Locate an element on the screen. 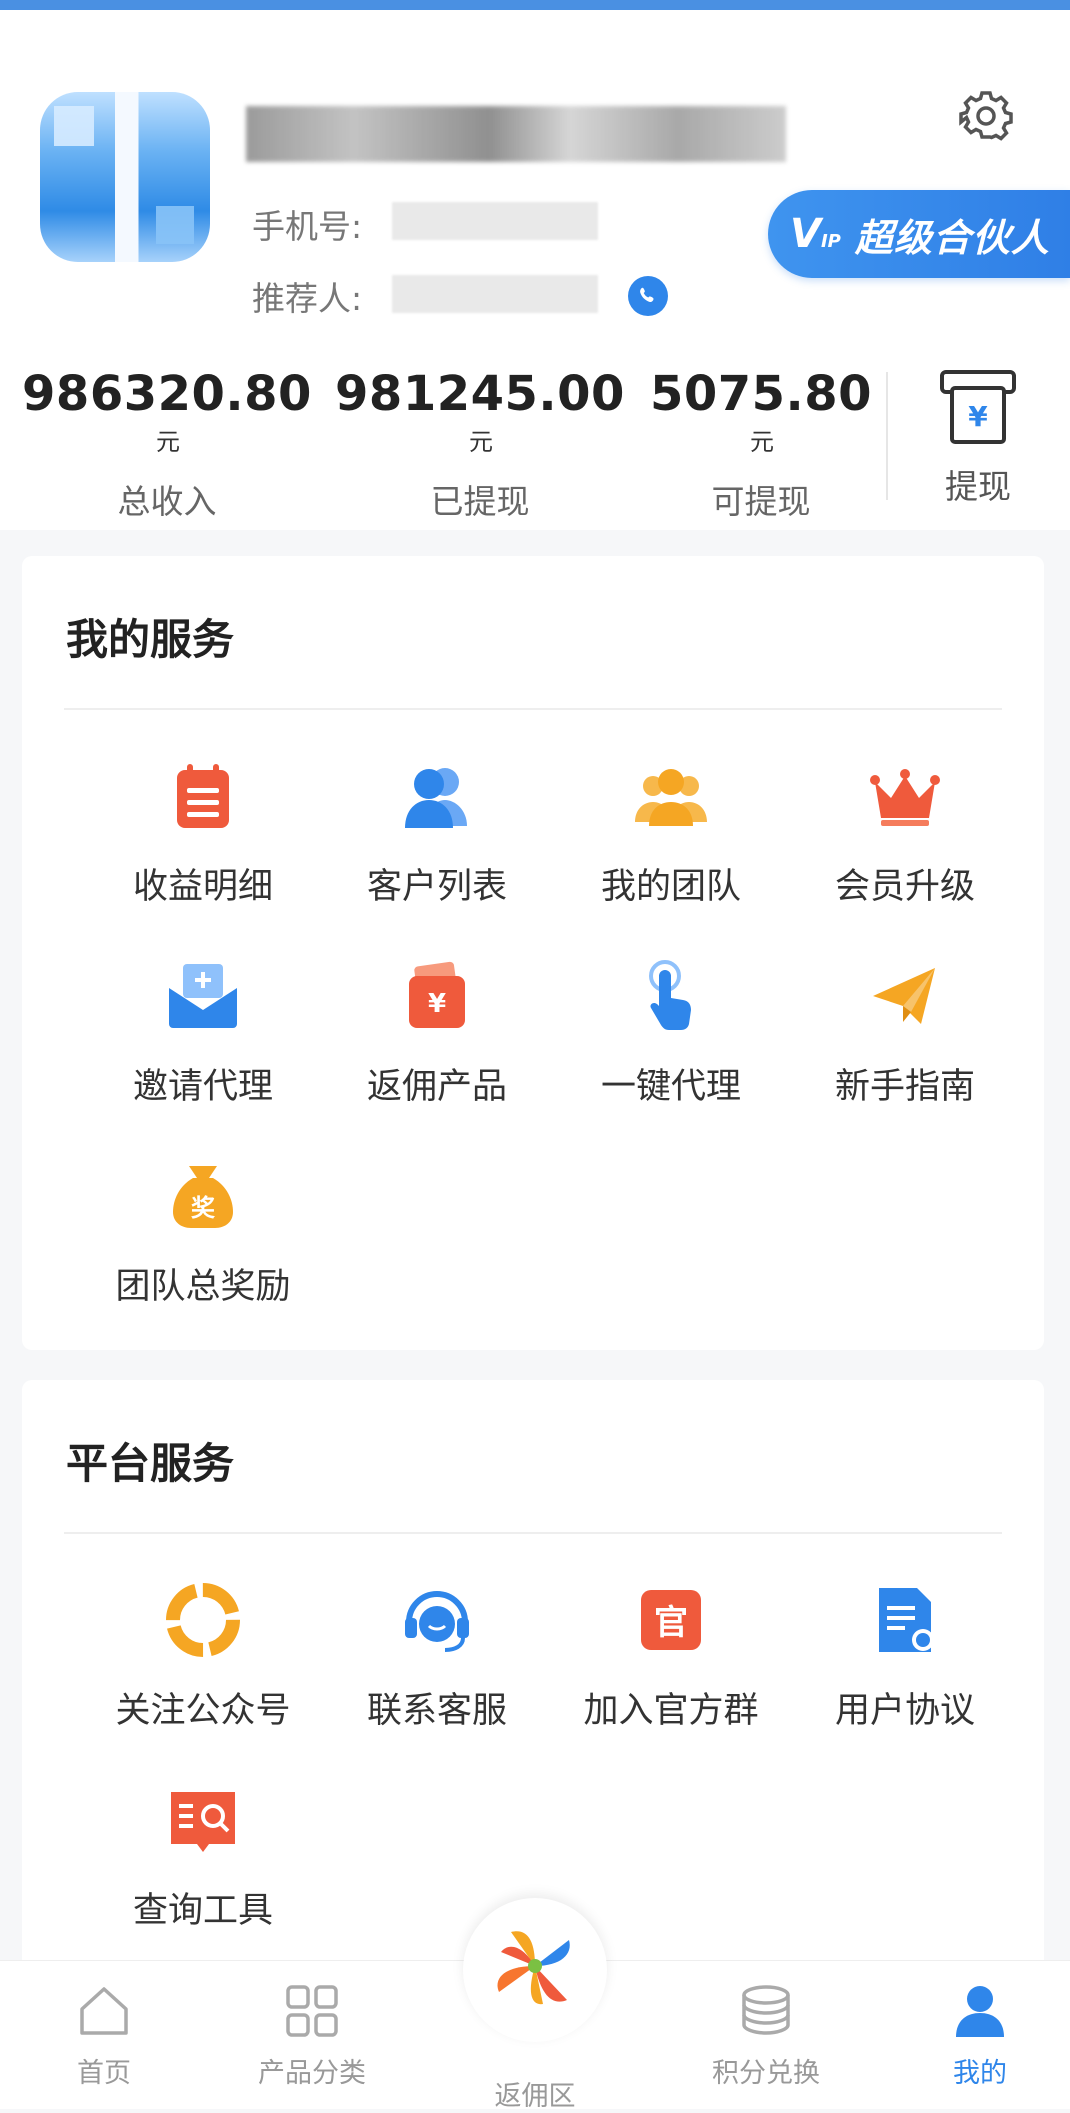 The image size is (1070, 2113). top-accent-bar is located at coordinates (535, 5).